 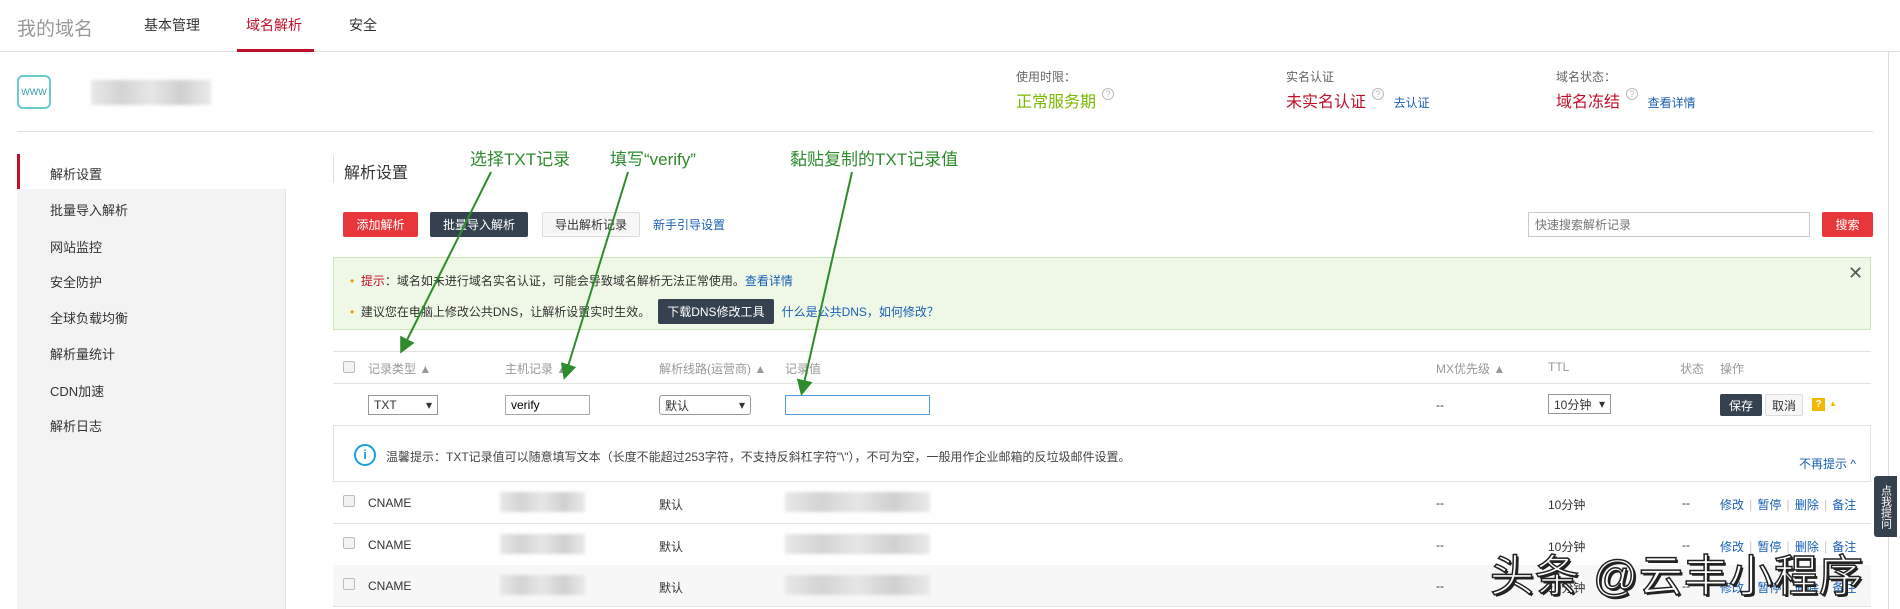 What do you see at coordinates (874, 159) in the screenshot?
I see `annotation-paste-value: 黏贴复制的TXT记录值` at bounding box center [874, 159].